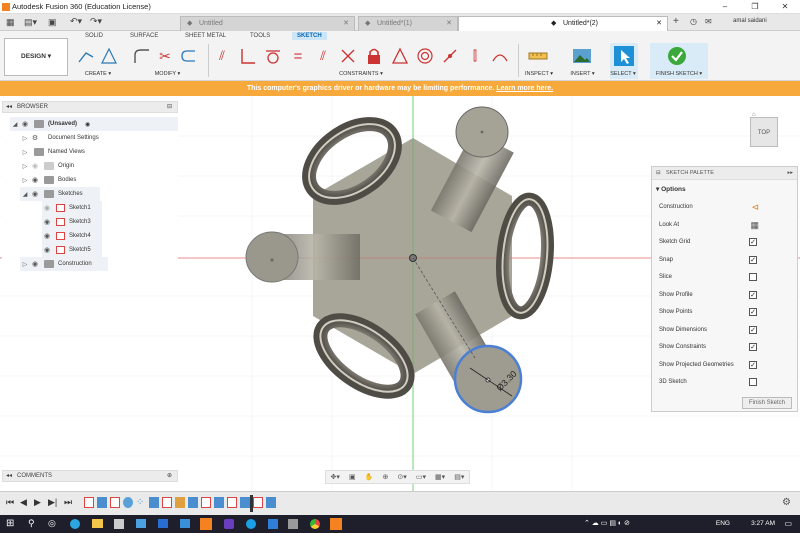 Image resolution: width=800 pixels, height=533 pixels. I want to click on tab-untitled-2: ◆ Untitled*(2) ✕, so click(563, 23).